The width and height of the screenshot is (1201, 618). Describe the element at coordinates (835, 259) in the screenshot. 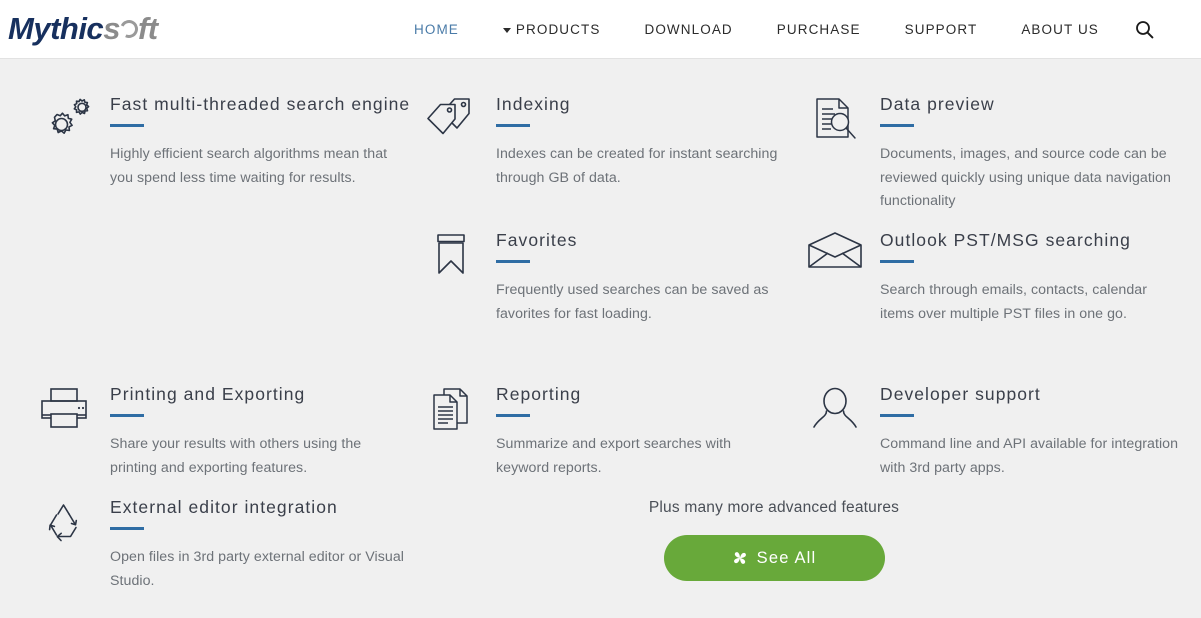

I see `envelope-icon` at that location.